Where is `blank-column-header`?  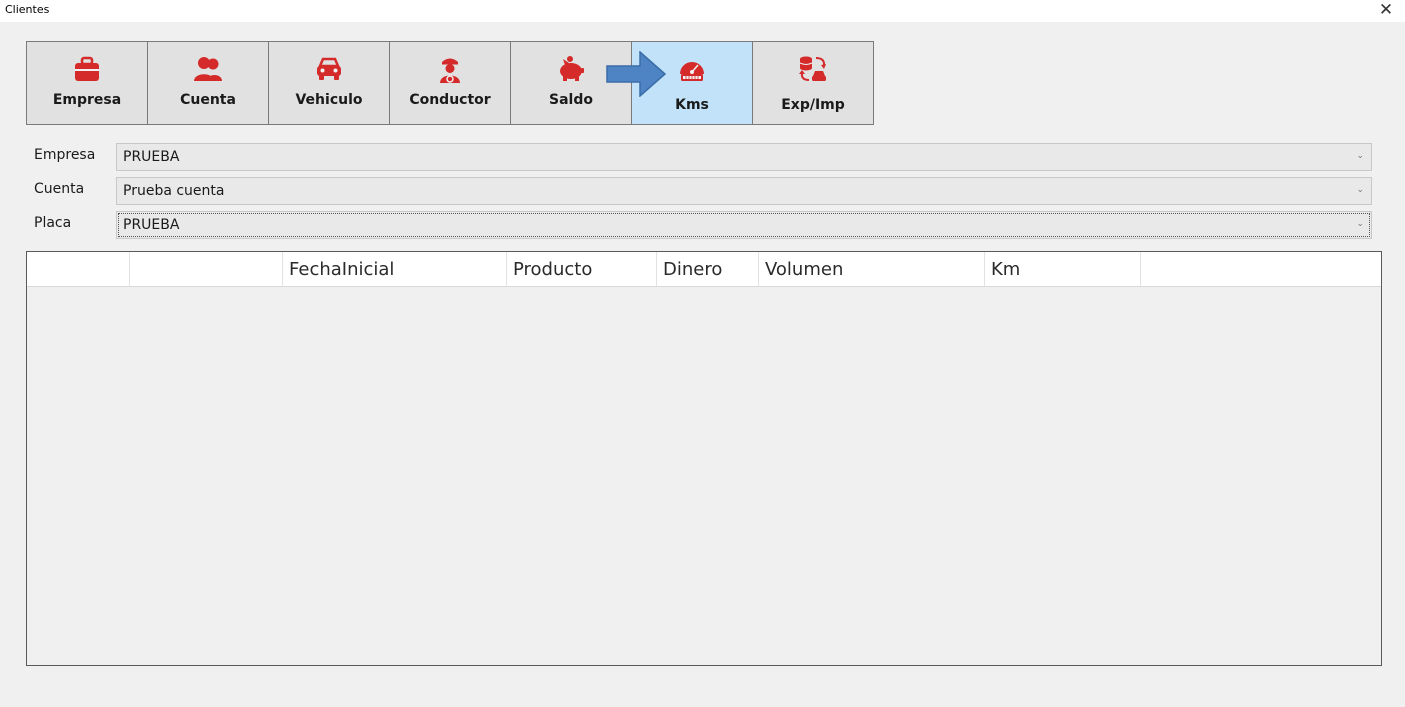
blank-column-header is located at coordinates (206, 269).